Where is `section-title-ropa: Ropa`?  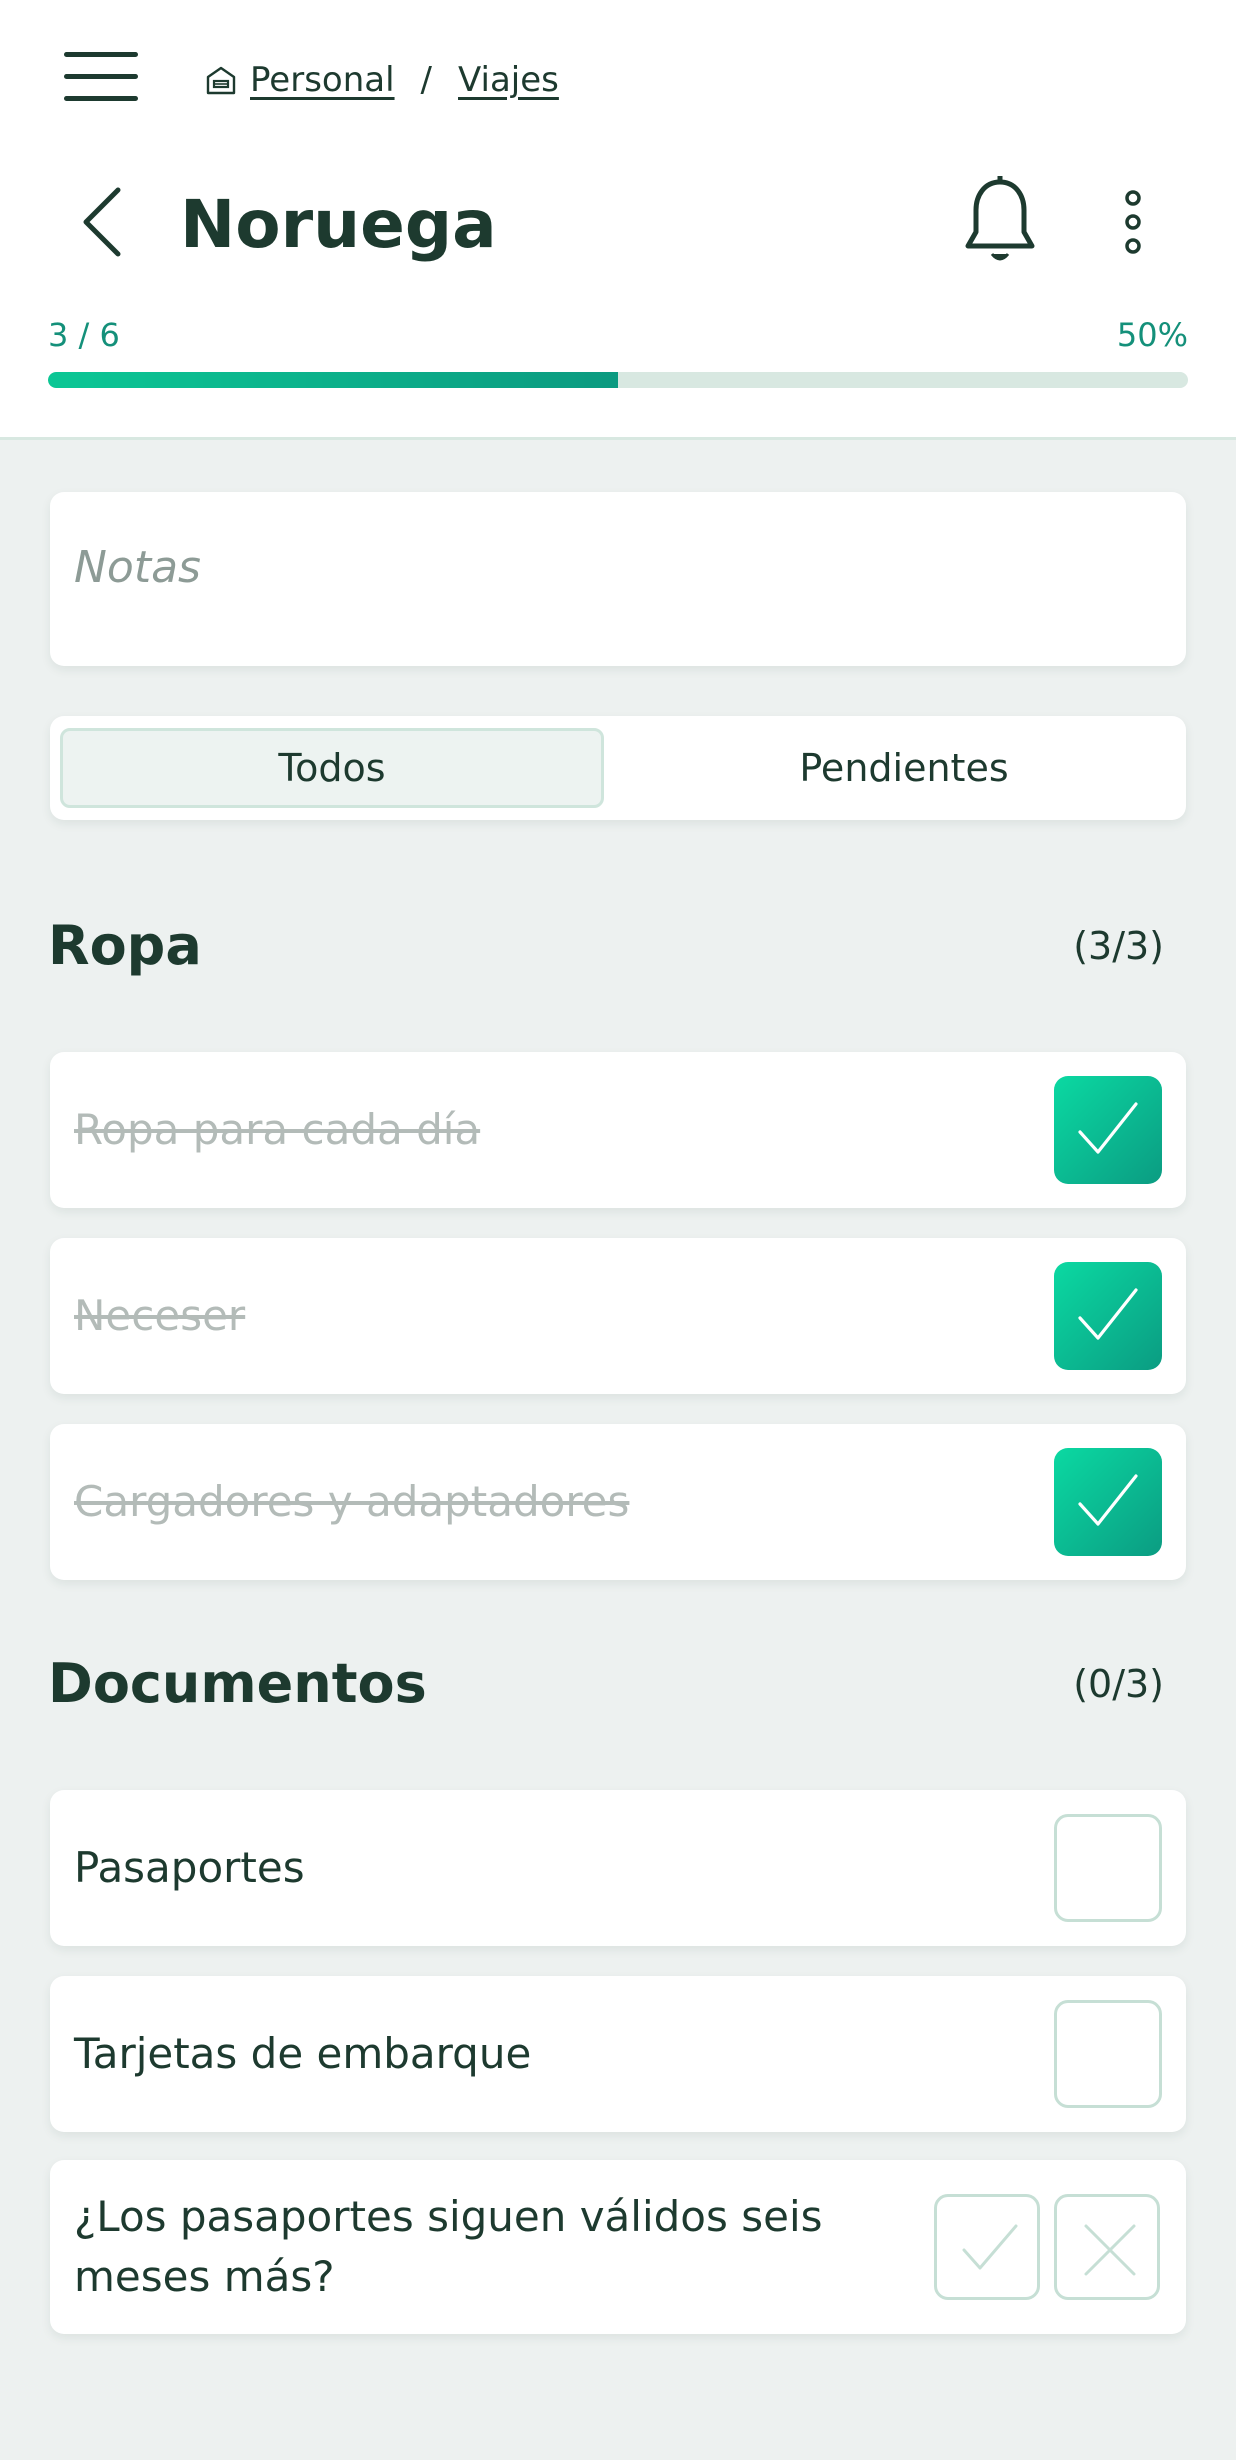 section-title-ropa: Ropa is located at coordinates (125, 945).